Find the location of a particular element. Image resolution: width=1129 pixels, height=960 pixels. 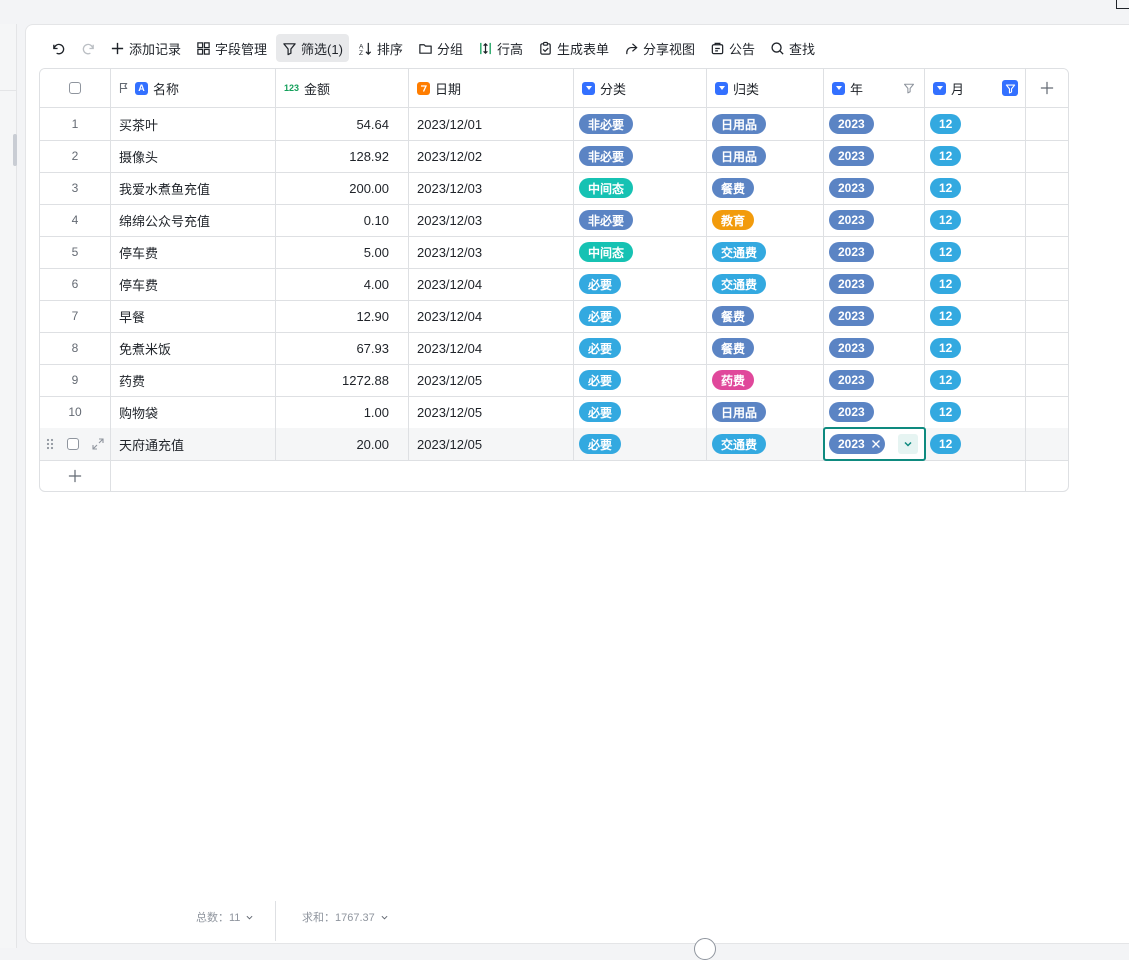

undo-button is located at coordinates (58, 48).